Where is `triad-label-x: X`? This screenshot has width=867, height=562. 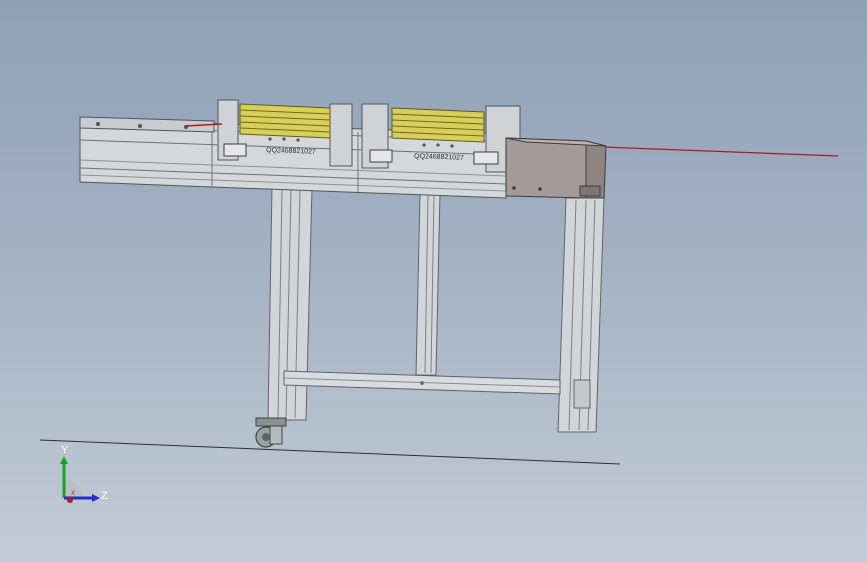
triad-label-x: X is located at coordinates (73, 494).